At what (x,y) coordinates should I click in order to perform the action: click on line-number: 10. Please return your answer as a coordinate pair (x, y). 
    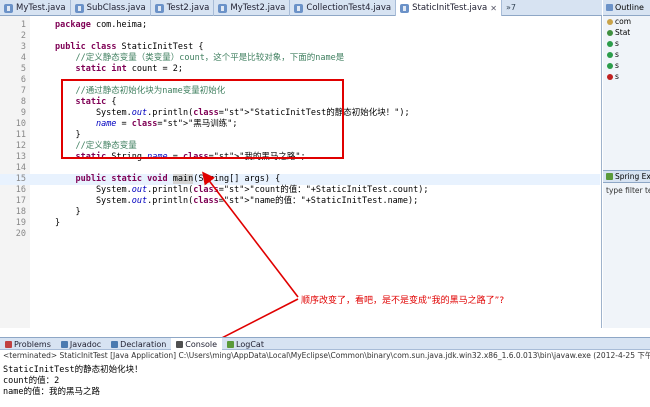
    Looking at the image, I should click on (20, 124).